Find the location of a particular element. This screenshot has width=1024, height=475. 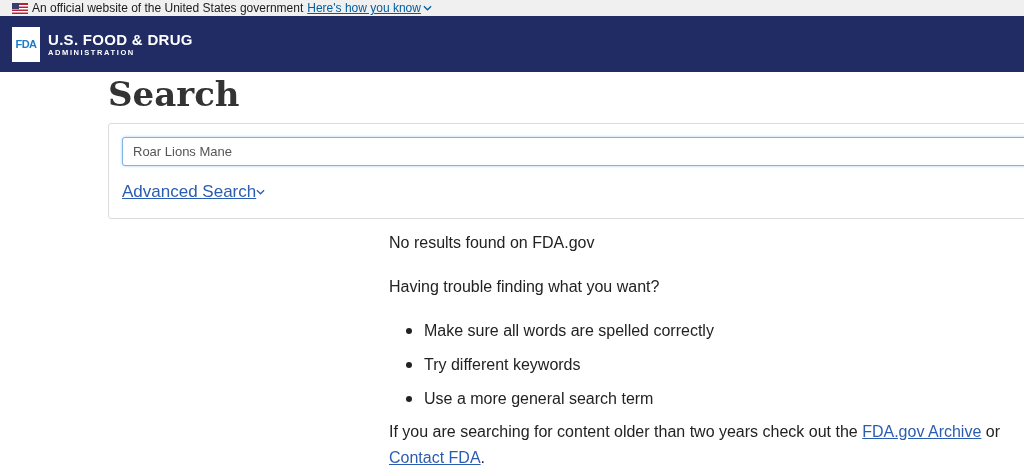

banner-link: Here's how you know is located at coordinates (369, 8).